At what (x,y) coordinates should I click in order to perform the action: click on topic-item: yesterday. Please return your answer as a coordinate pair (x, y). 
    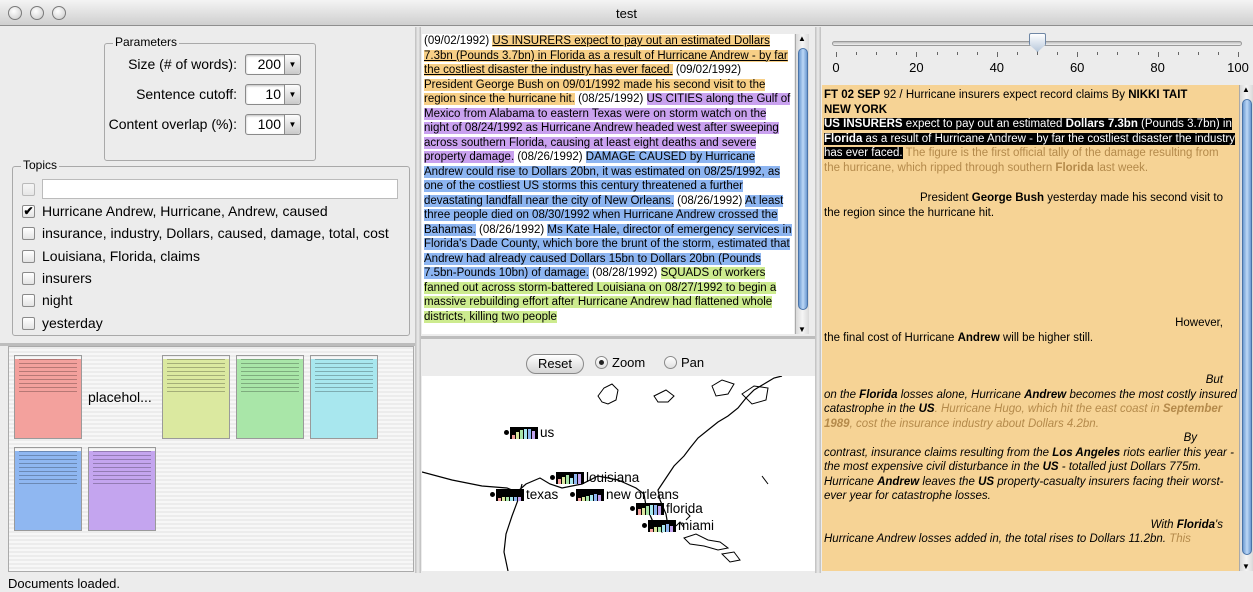
    Looking at the image, I should click on (62, 323).